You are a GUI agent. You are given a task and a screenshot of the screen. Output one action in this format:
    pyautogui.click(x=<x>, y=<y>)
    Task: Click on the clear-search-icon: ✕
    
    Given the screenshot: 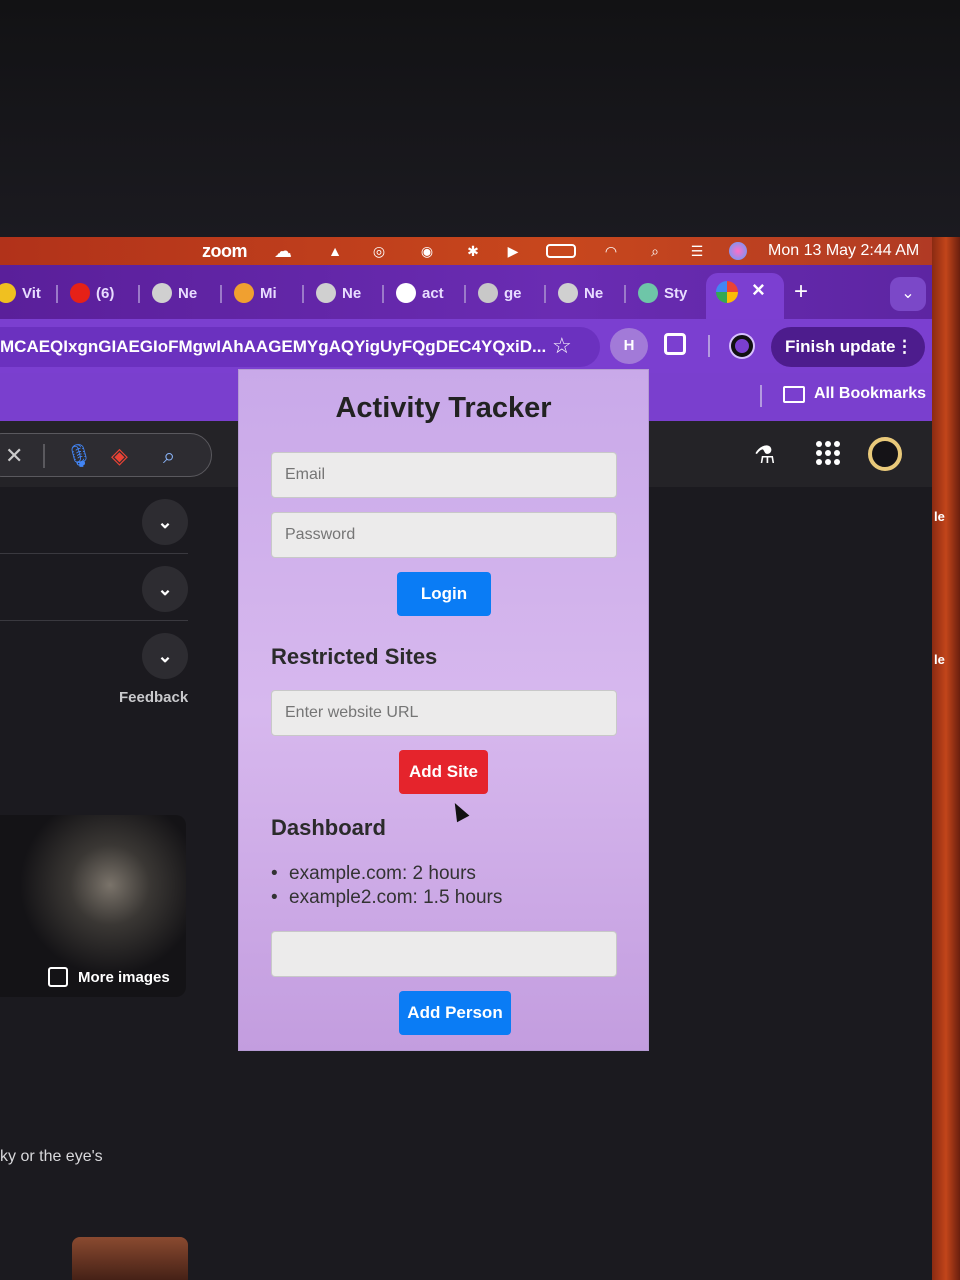 What is the action you would take?
    pyautogui.click(x=14, y=456)
    